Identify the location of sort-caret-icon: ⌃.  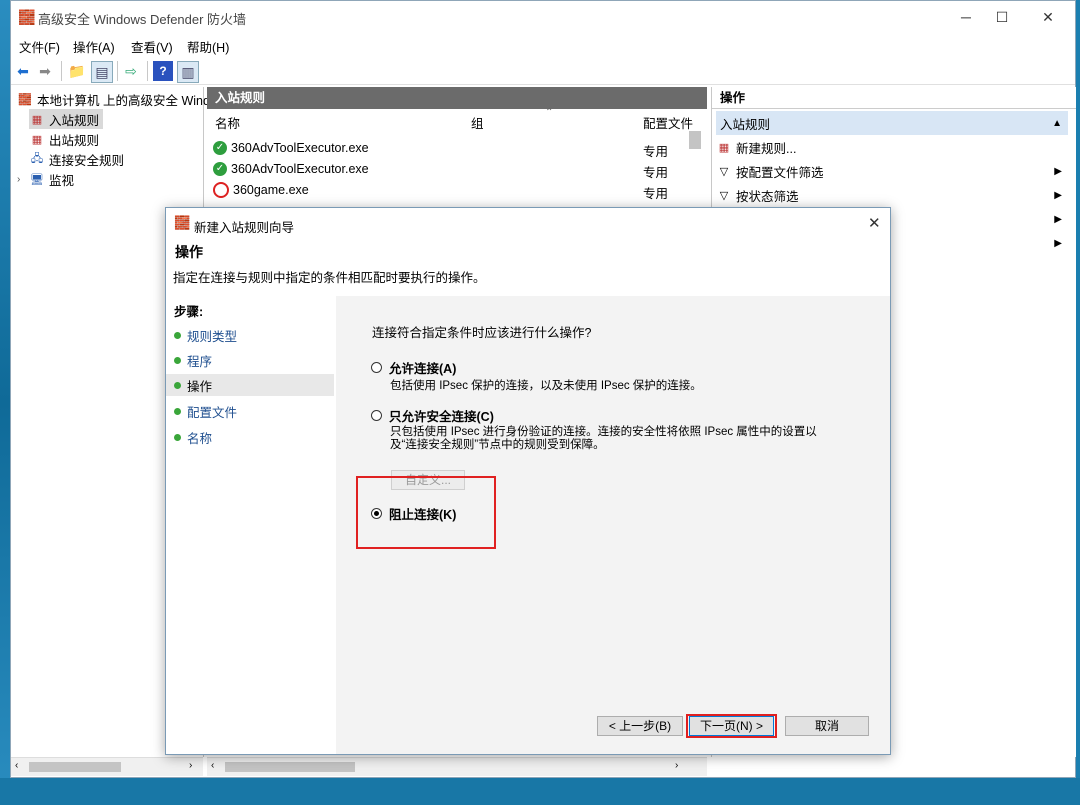
(549, 112).